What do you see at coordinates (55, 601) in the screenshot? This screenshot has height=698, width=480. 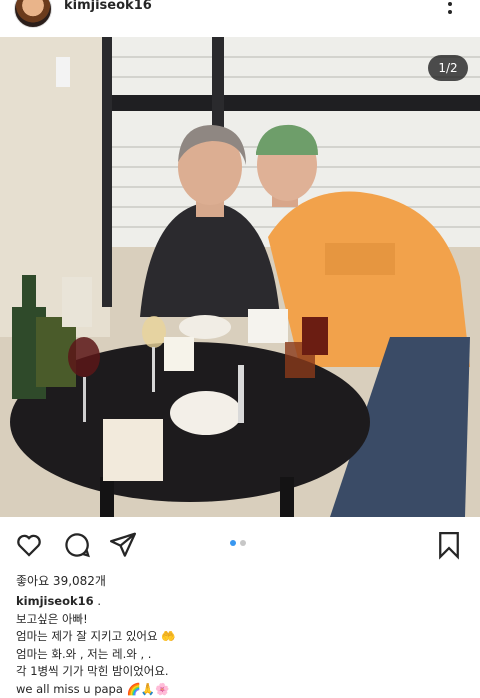 I see `caption-username: kimjiseok16` at bounding box center [55, 601].